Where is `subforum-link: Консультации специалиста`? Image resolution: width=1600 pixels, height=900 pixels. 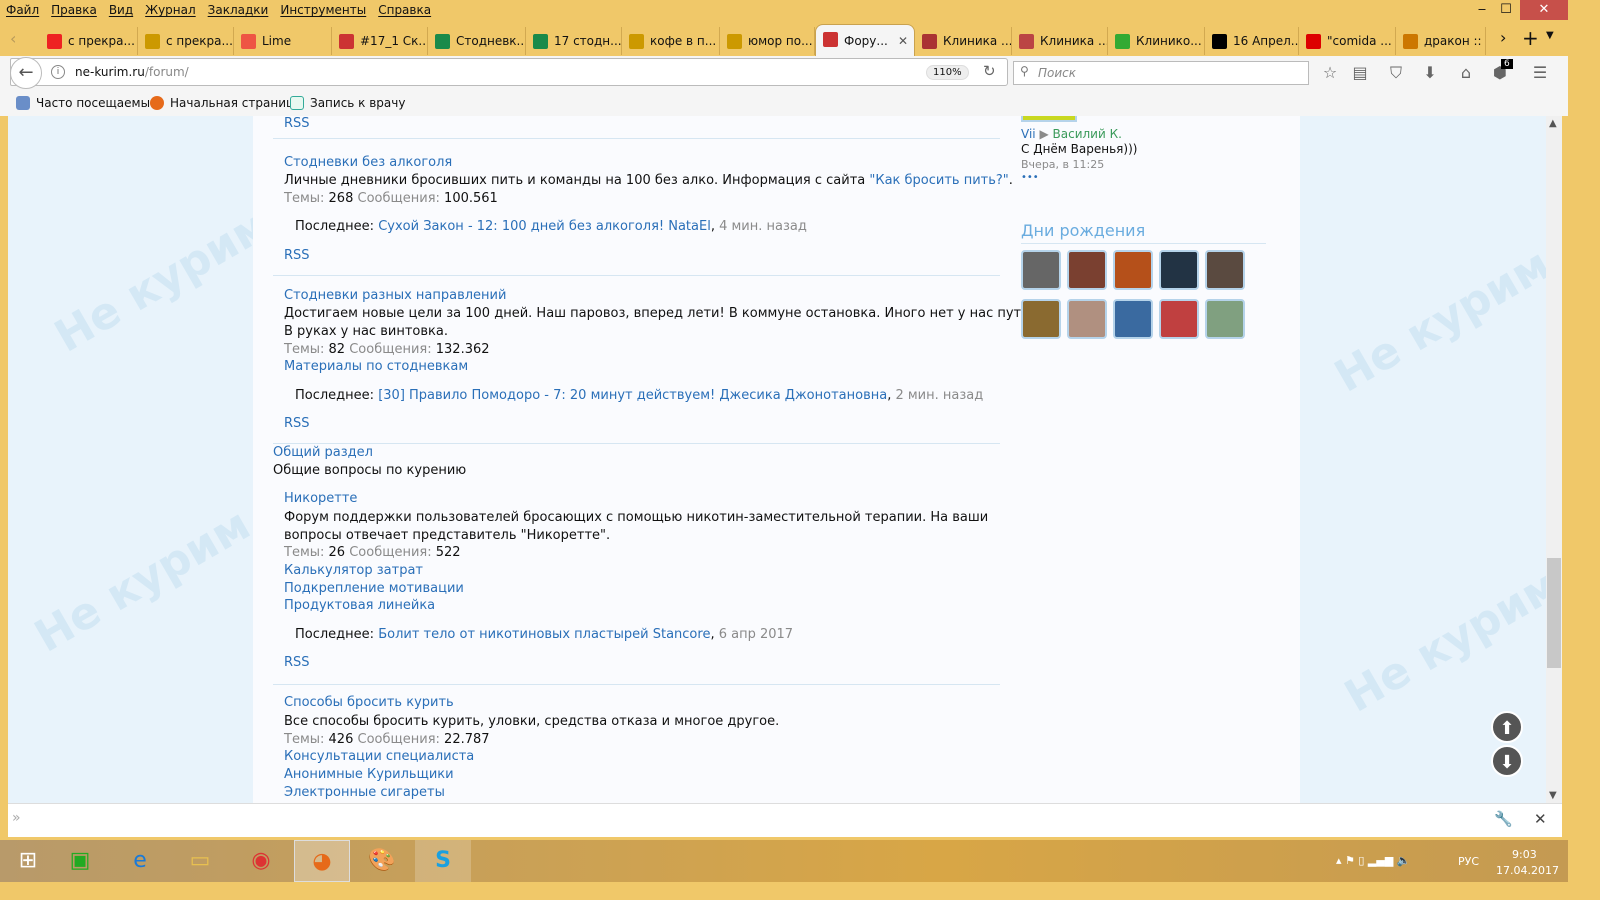 subforum-link: Консультации специалиста is located at coordinates (379, 756).